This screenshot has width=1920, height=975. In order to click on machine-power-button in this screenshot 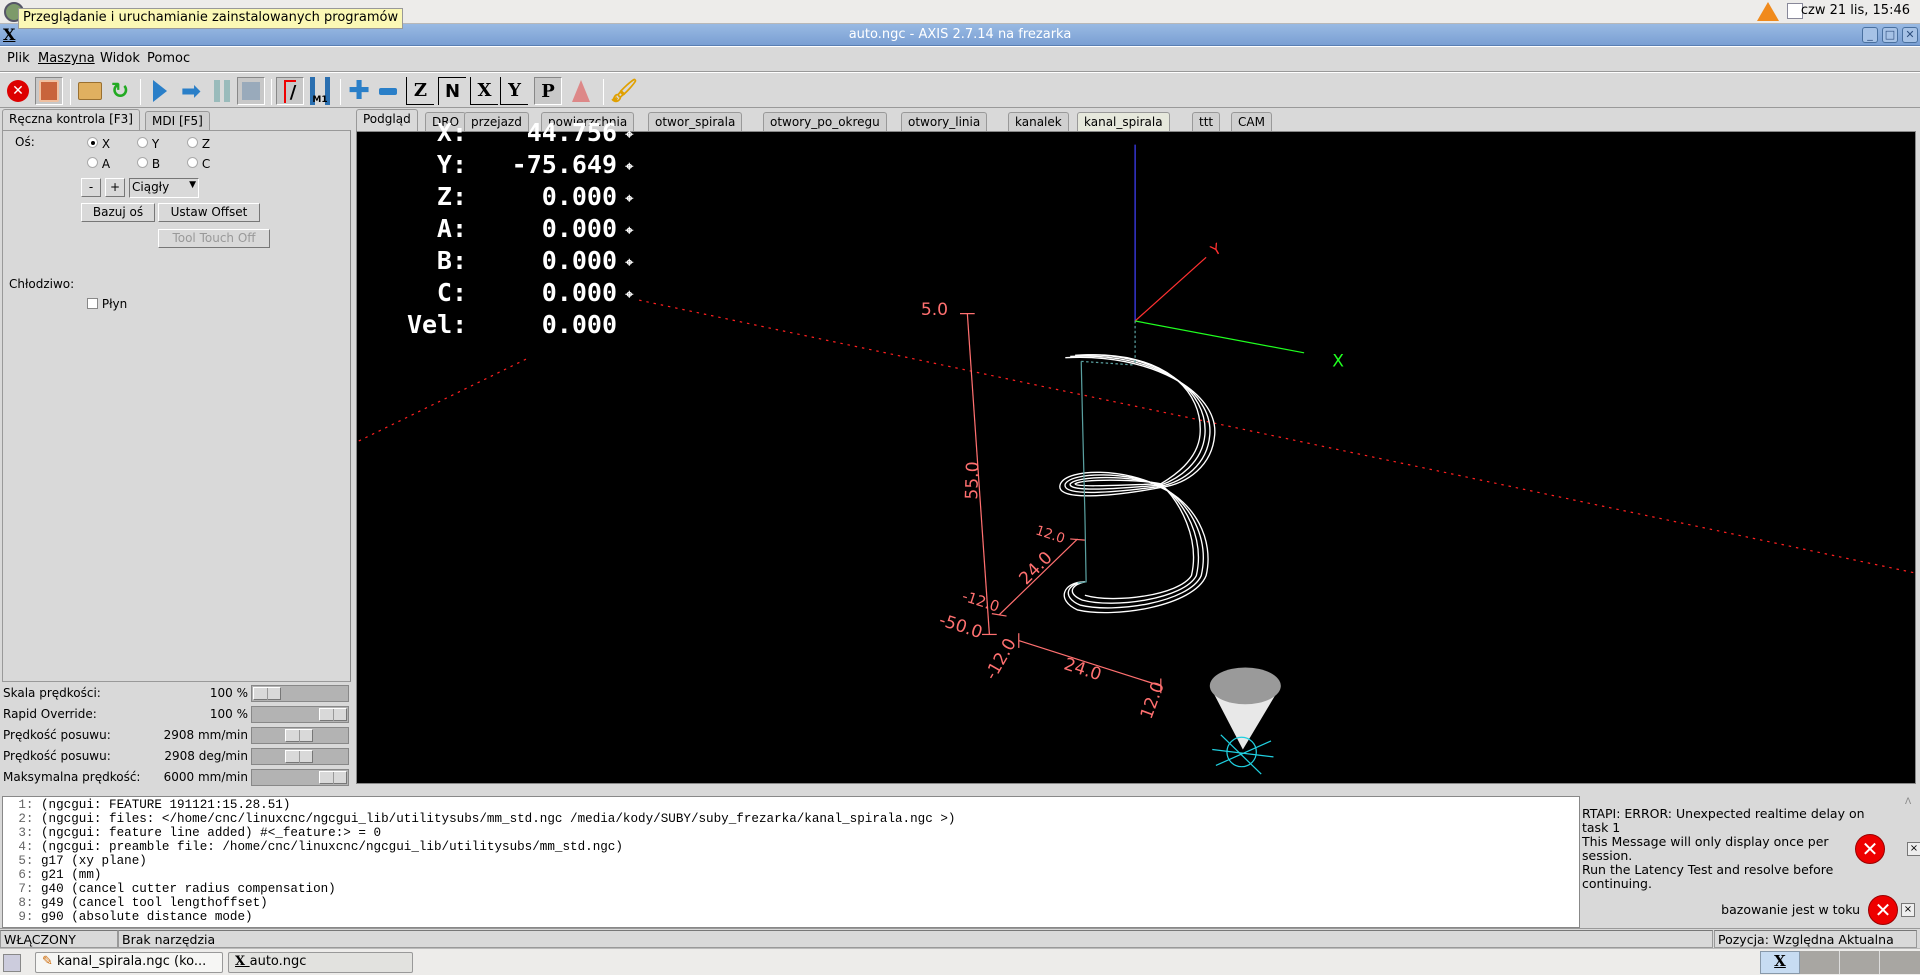, I will do `click(49, 91)`.